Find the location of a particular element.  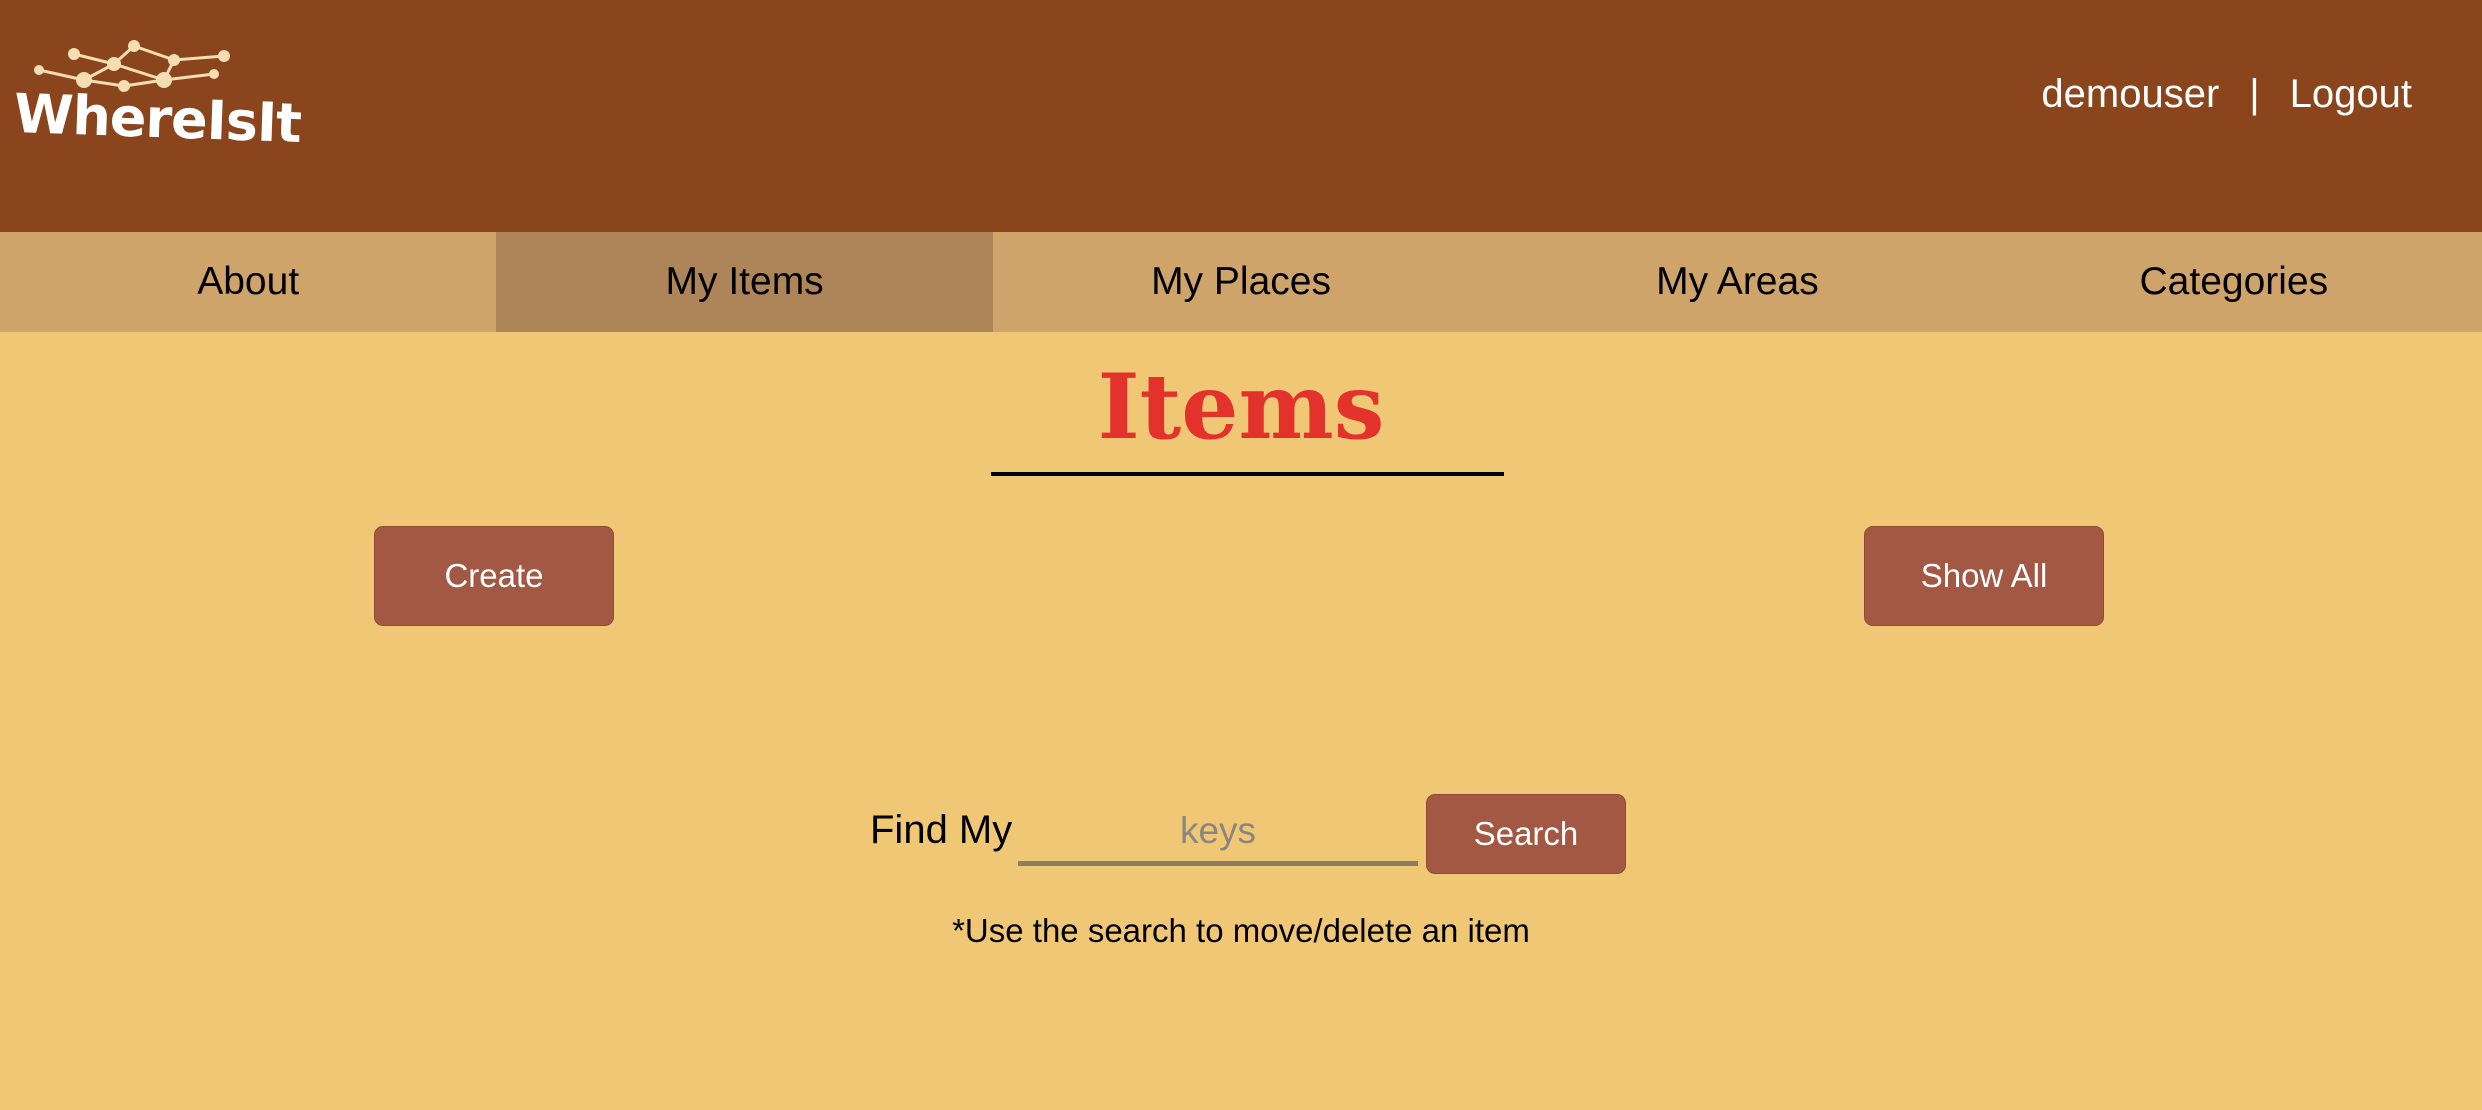

user-menu: demouser | Logout is located at coordinates (2226, 94).